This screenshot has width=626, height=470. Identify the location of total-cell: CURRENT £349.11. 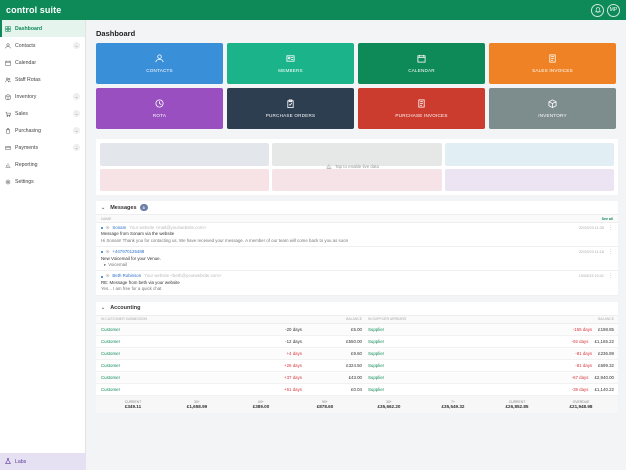
(133, 404).